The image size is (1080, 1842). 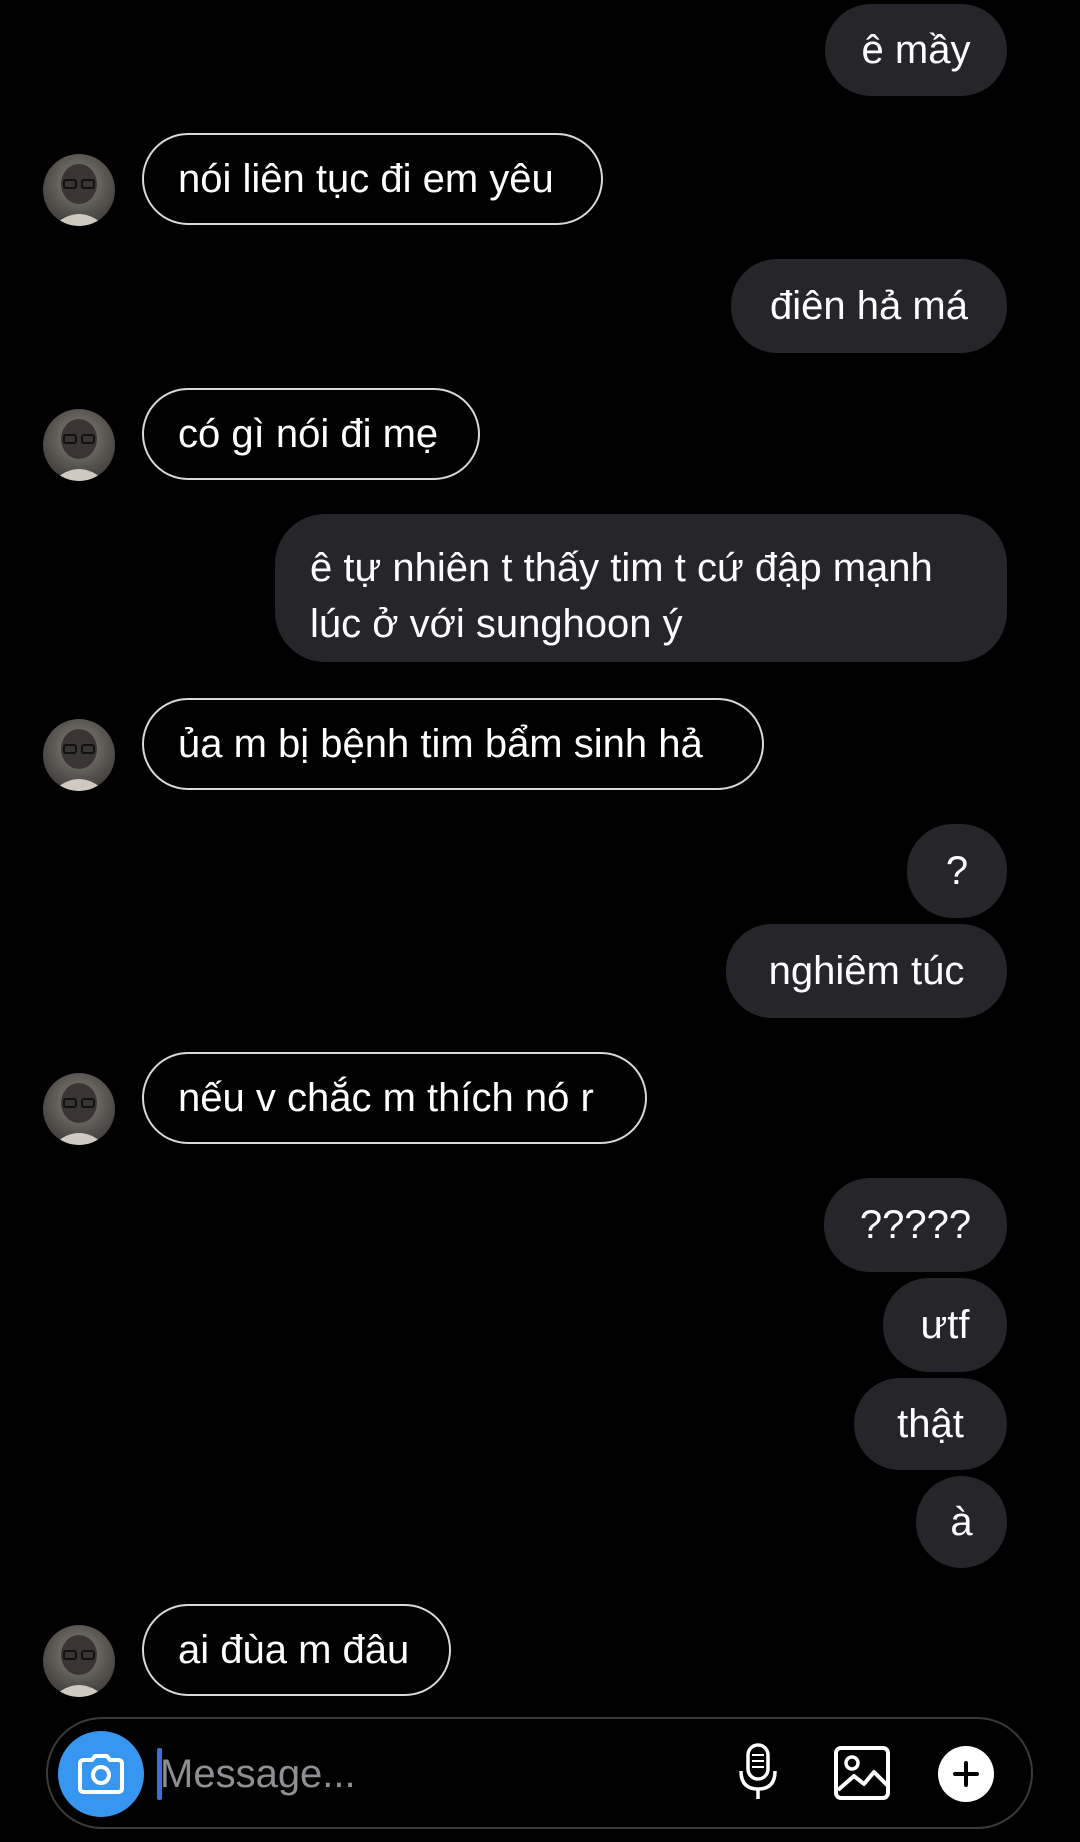 I want to click on gallery-button, so click(x=862, y=1773).